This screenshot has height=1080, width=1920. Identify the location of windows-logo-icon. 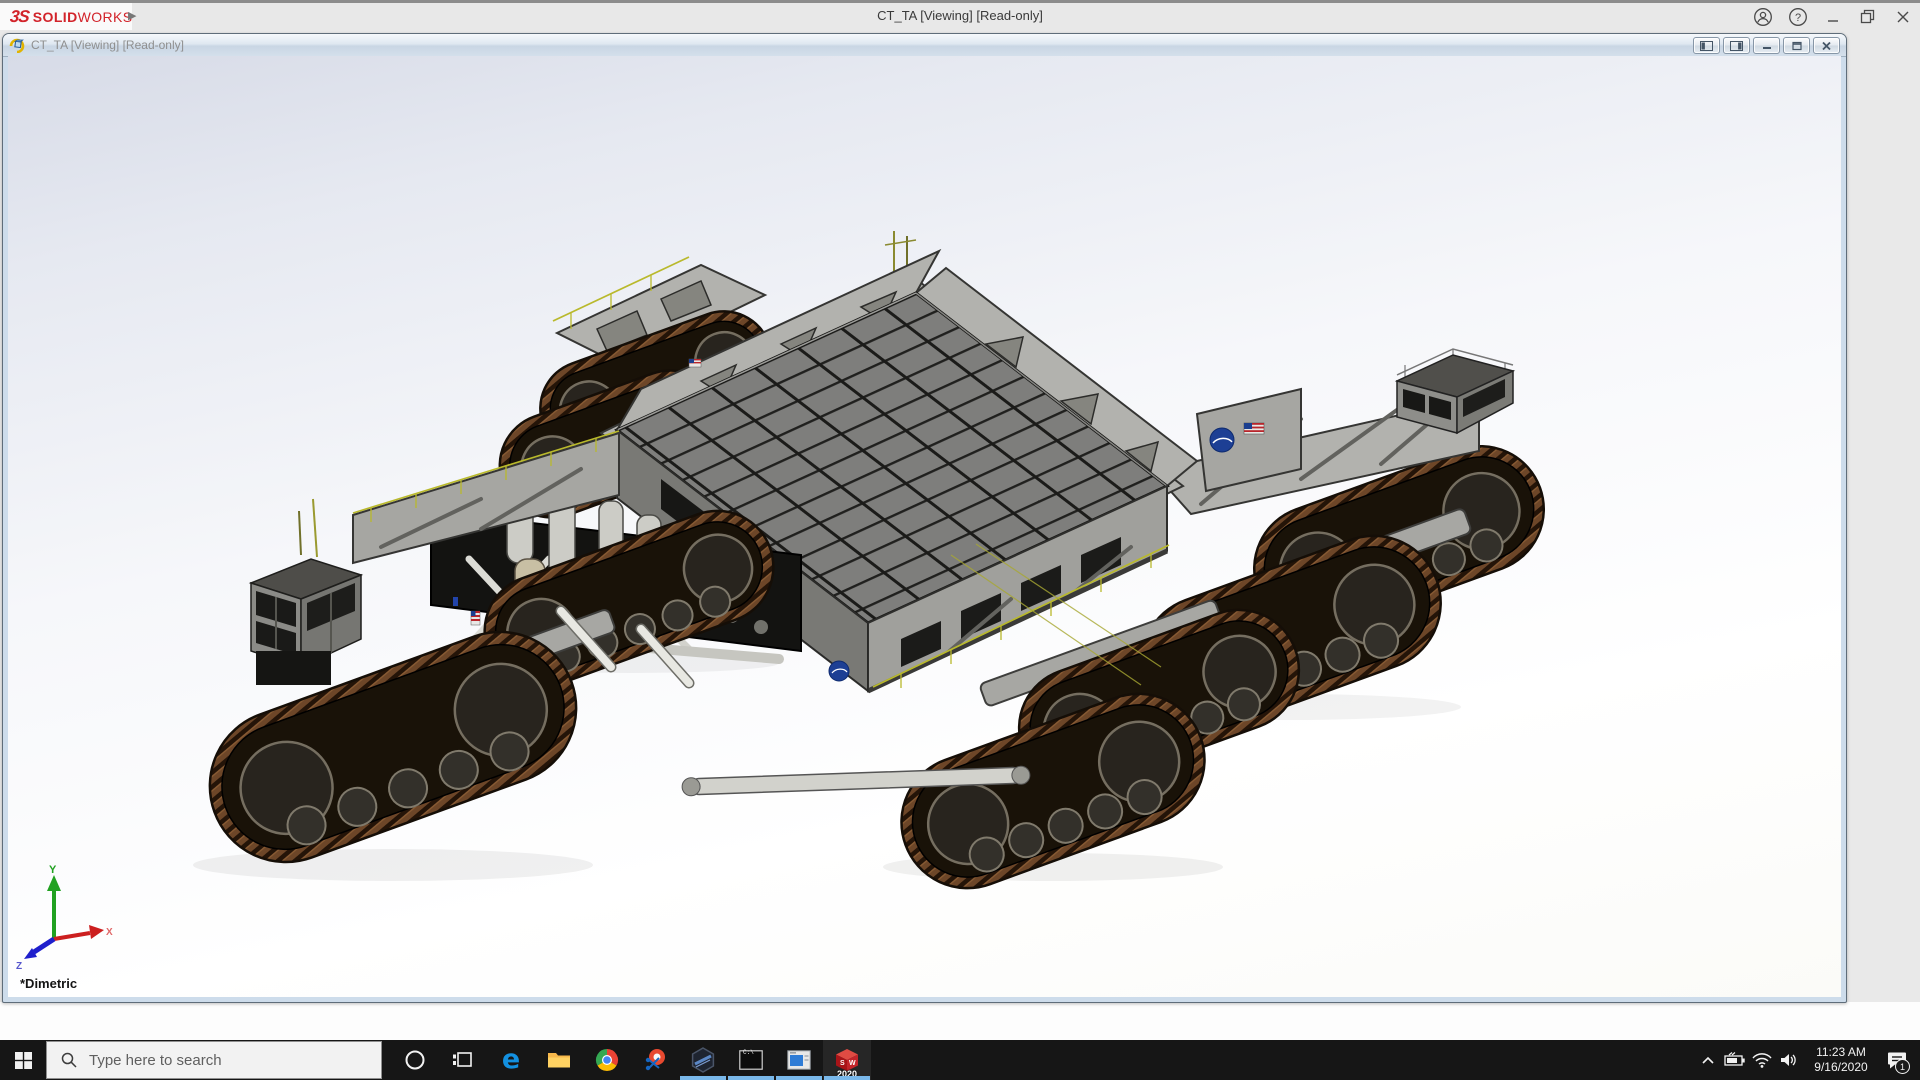
(23, 1060).